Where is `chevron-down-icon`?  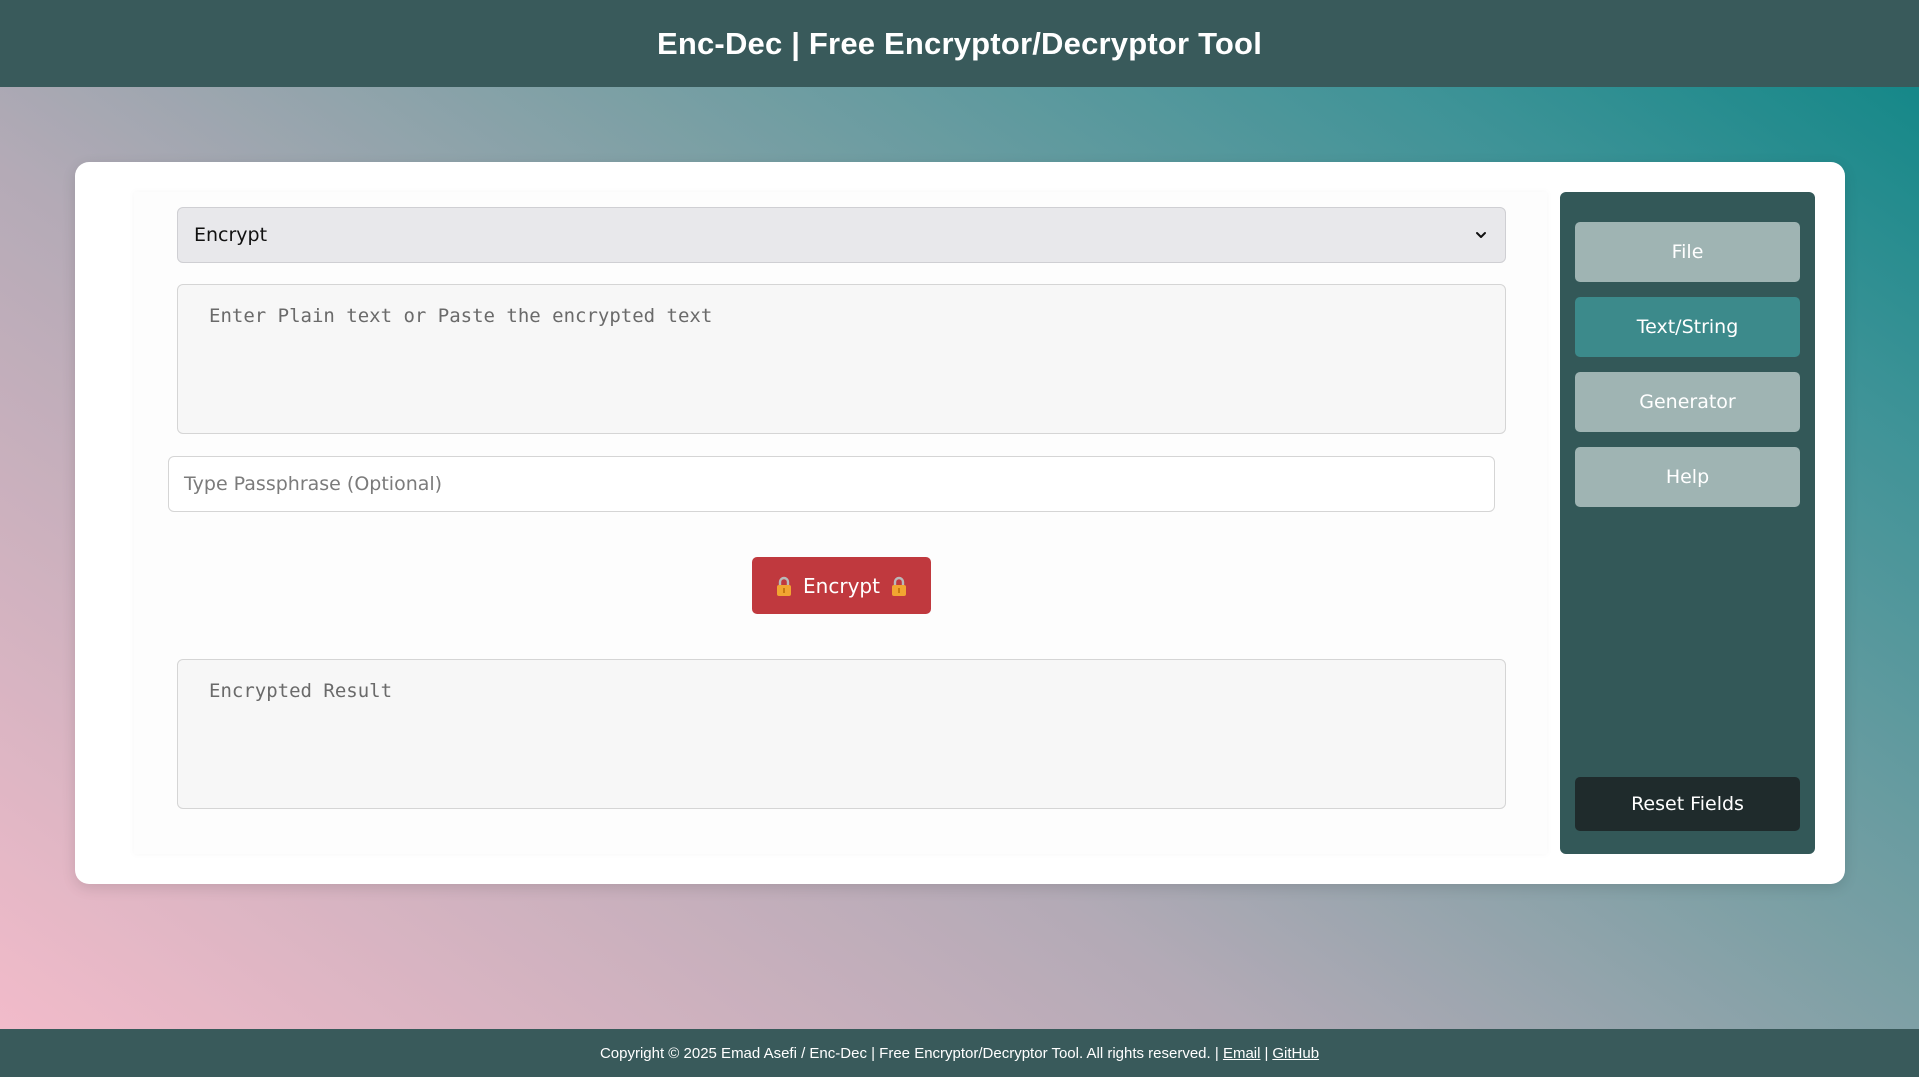
chevron-down-icon is located at coordinates (1481, 235).